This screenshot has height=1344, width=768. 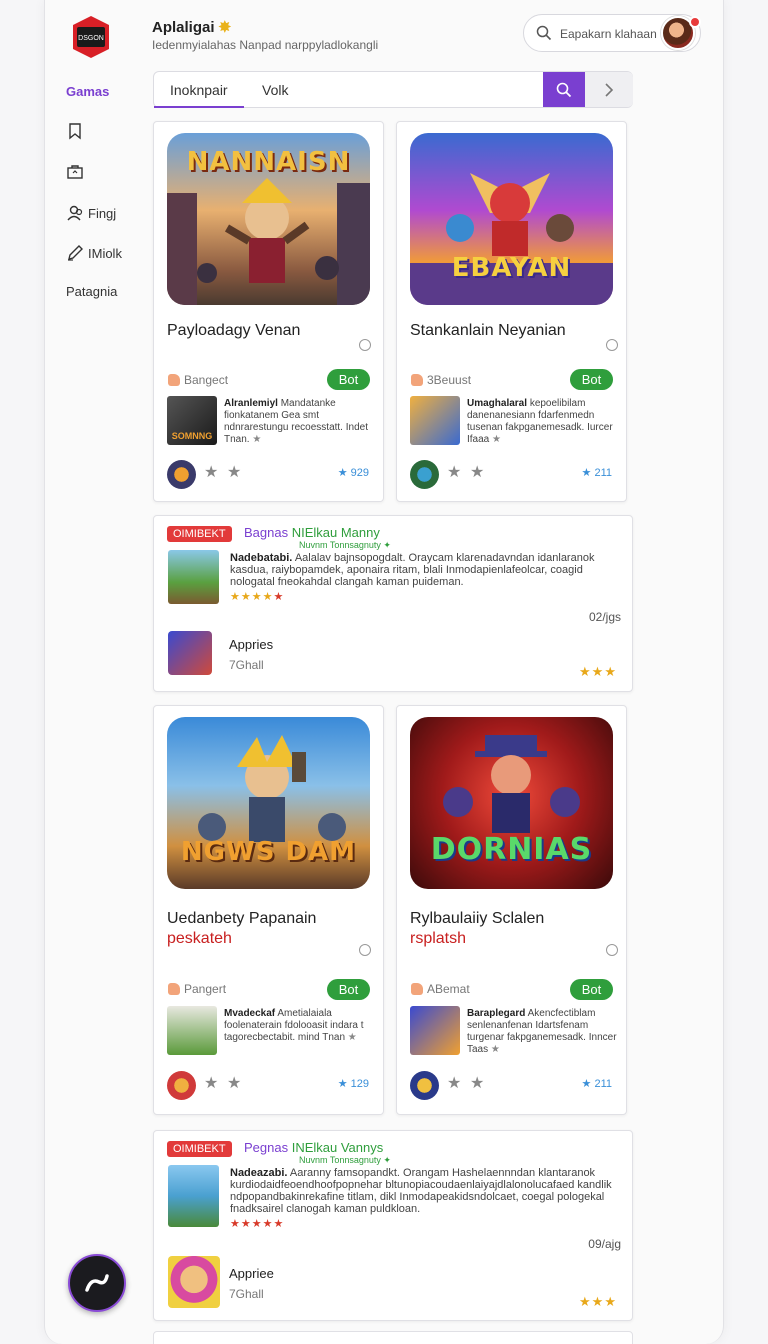 I want to click on logo-text: DSGON, so click(x=91, y=38).